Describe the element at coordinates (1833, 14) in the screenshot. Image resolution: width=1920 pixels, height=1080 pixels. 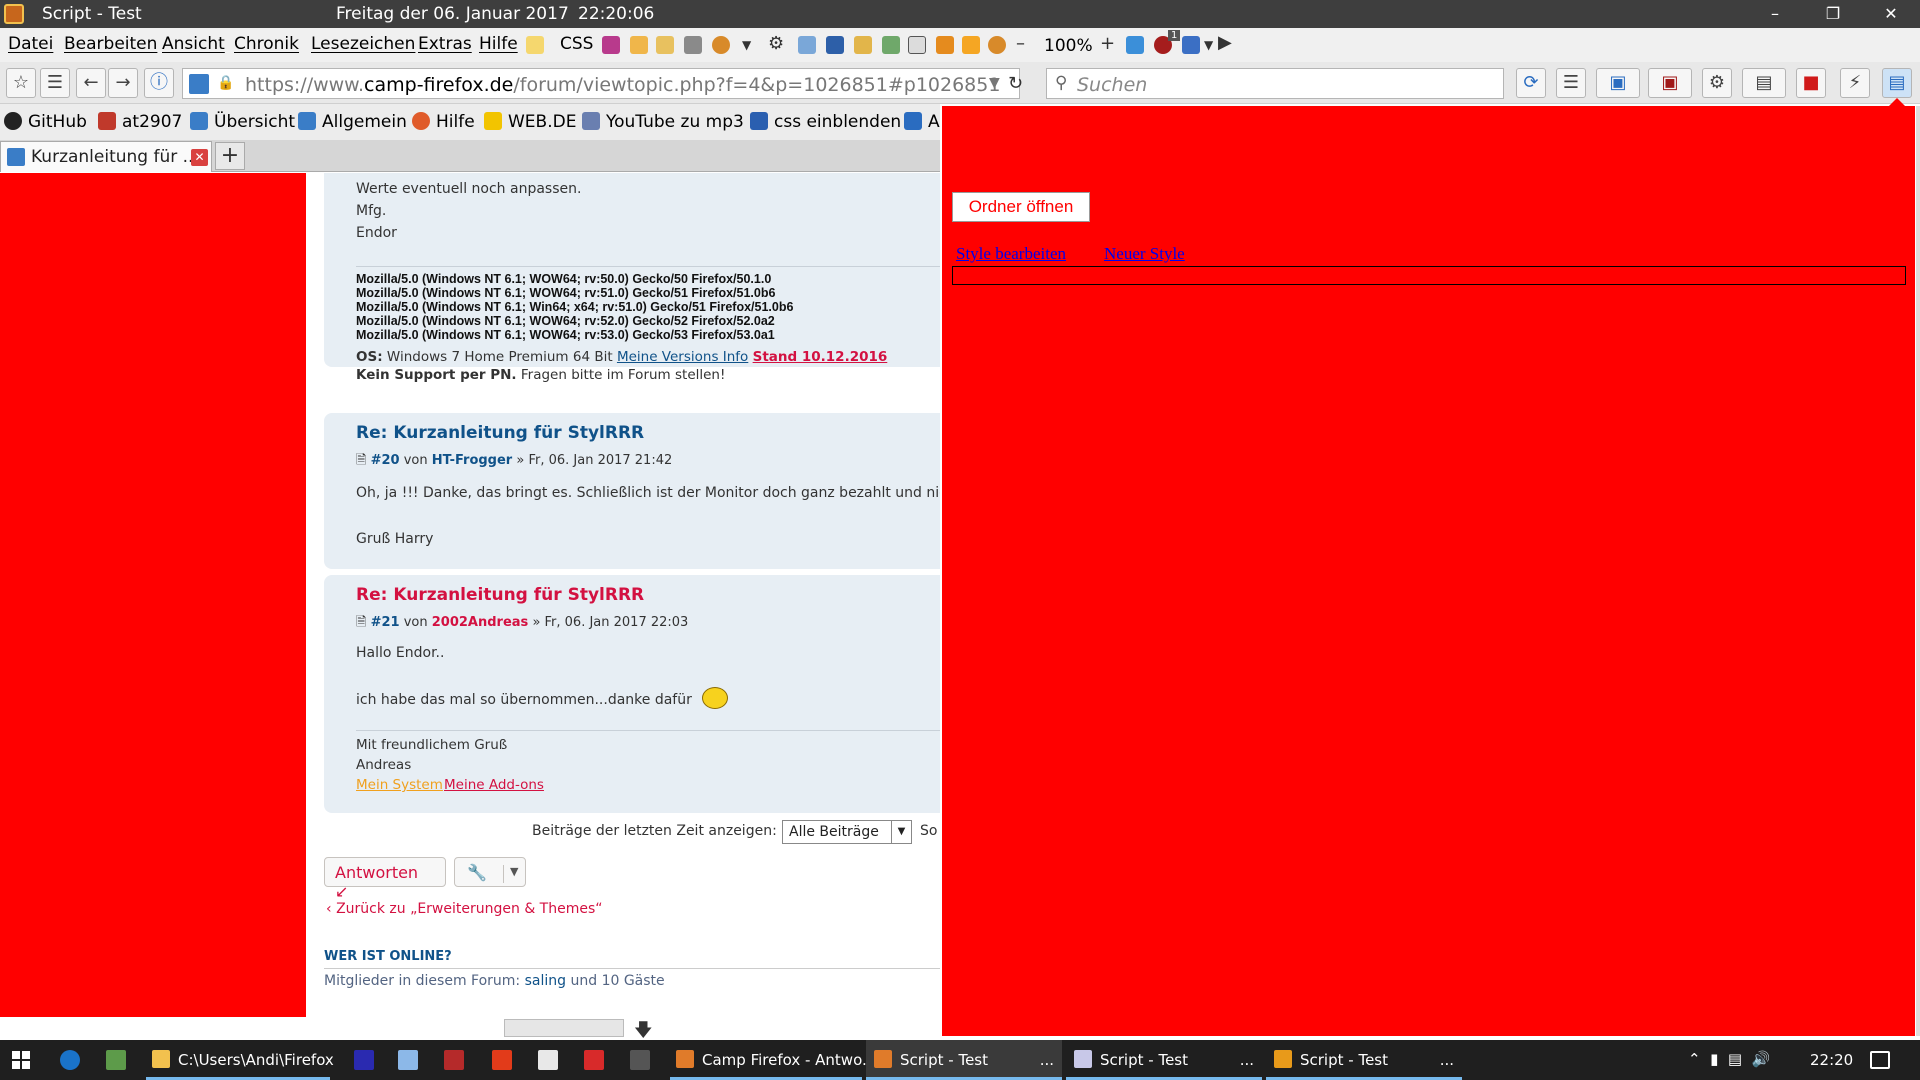
I see `restore-icon: ❐` at that location.